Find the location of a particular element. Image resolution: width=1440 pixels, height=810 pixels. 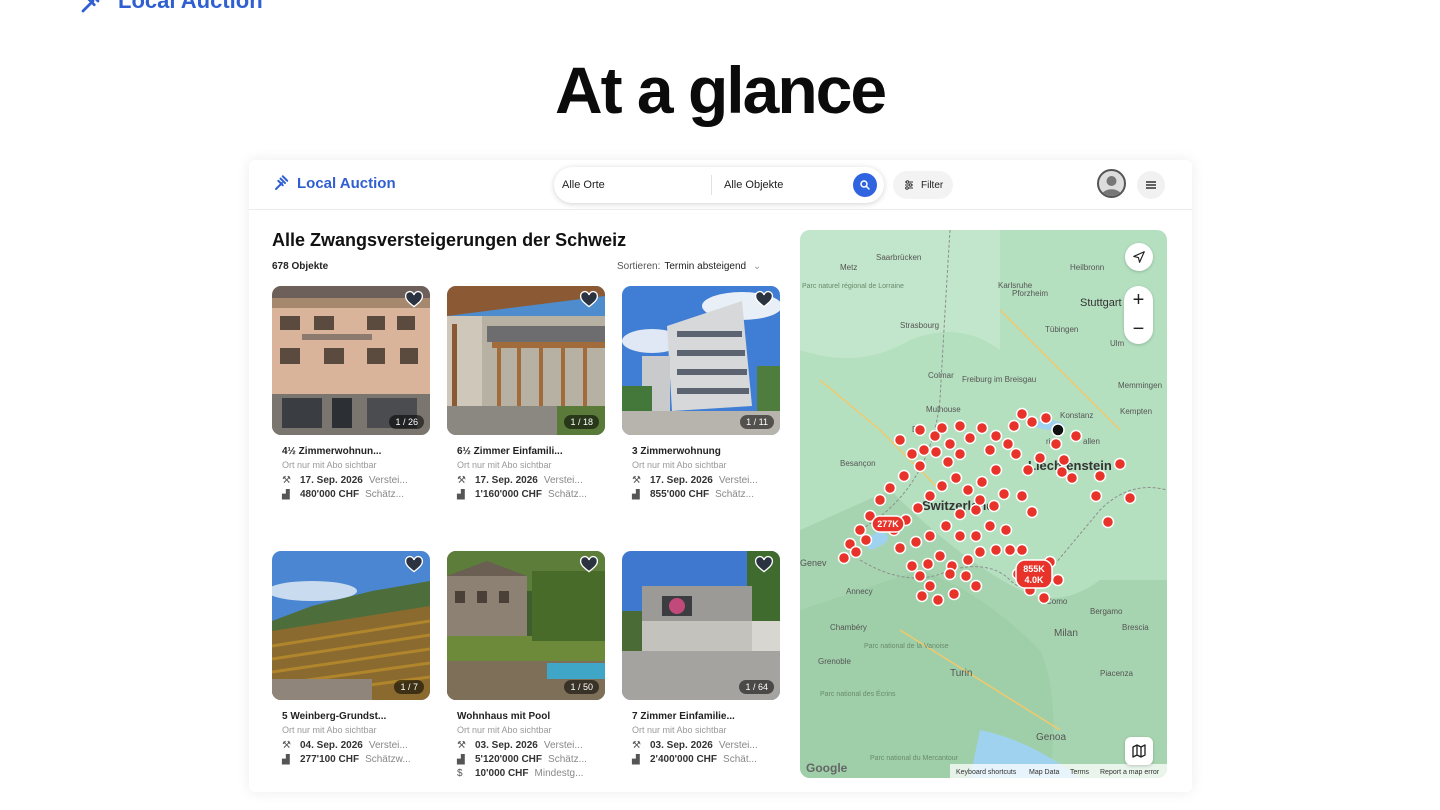

sort-dropdown: Sortieren: Termin absteigend ⌄ is located at coordinates (689, 266).